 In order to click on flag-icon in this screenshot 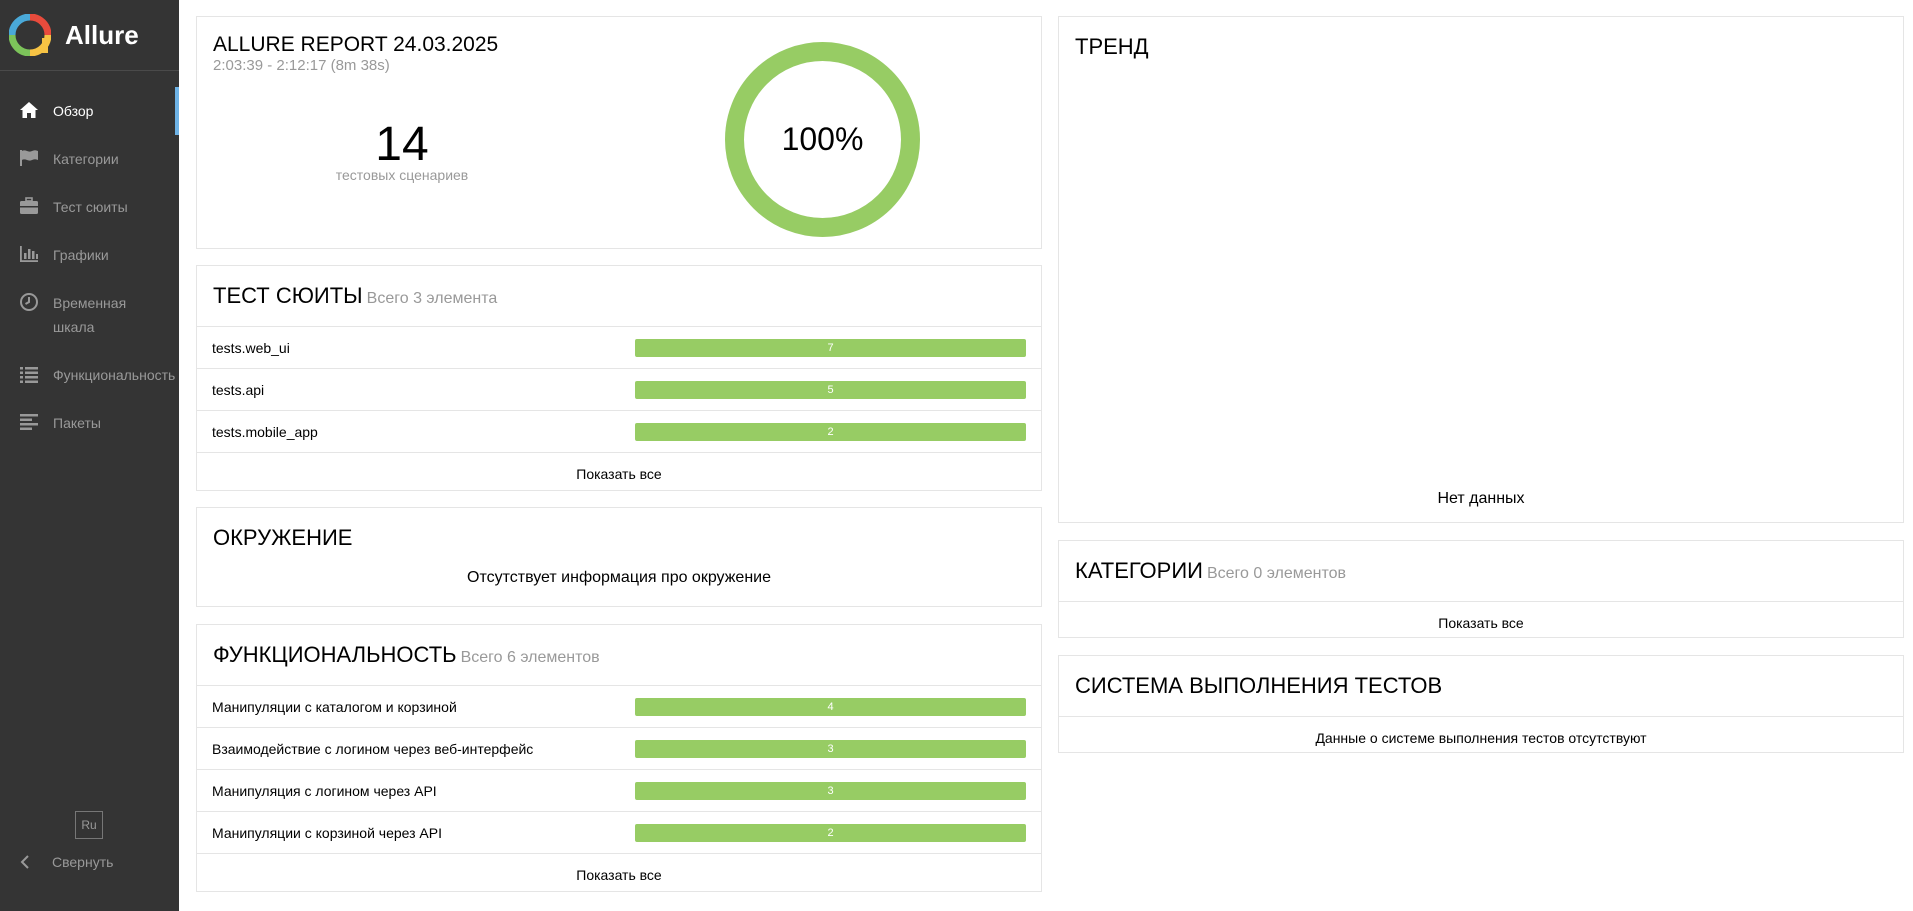, I will do `click(29, 158)`.